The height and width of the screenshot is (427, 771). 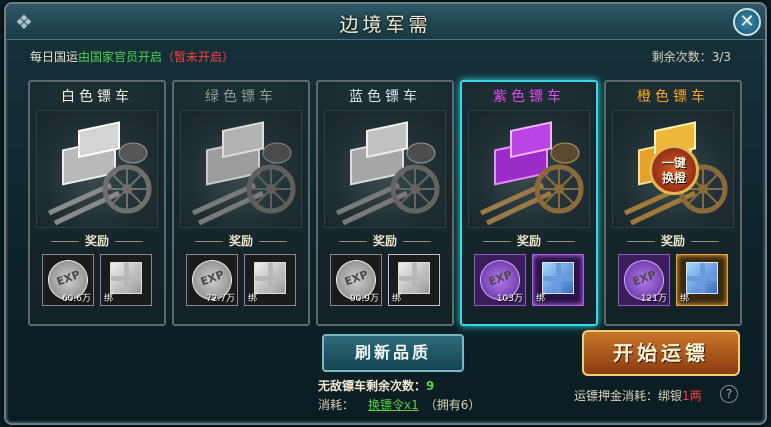 What do you see at coordinates (653, 299) in the screenshot?
I see `exp-amount: 121万` at bounding box center [653, 299].